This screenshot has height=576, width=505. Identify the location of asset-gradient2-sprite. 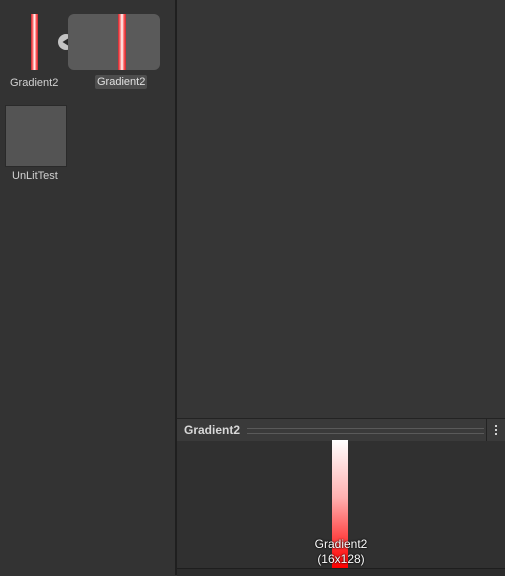
(114, 42).